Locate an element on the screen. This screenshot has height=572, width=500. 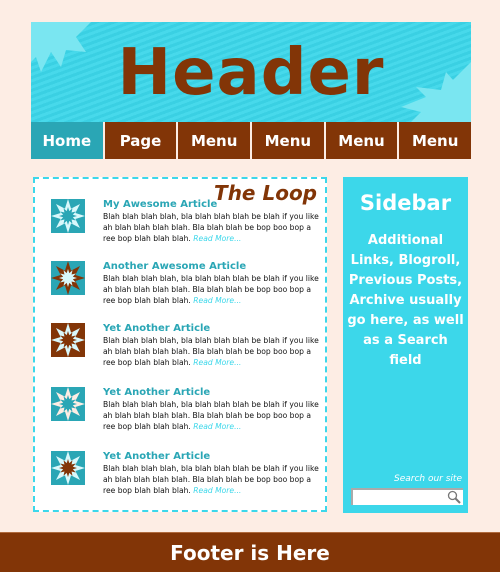
article-title-link: Another Awesome Article is located at coordinates (212, 267).